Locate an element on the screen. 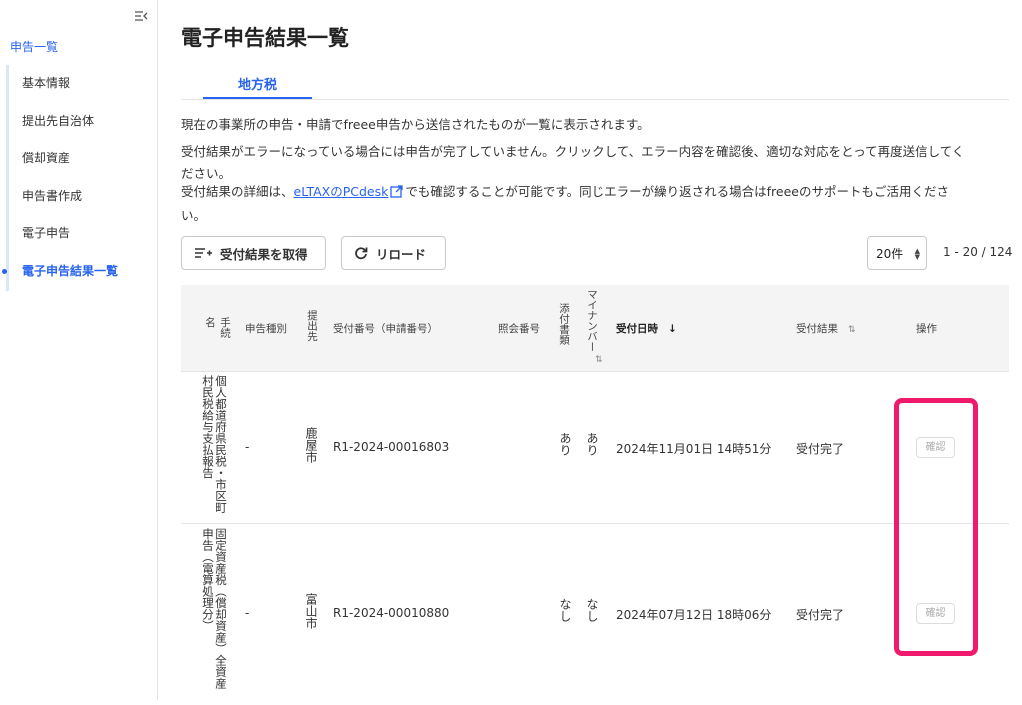 This screenshot has height=705, width=1022. column-header-destination: 提出先 is located at coordinates (312, 326).